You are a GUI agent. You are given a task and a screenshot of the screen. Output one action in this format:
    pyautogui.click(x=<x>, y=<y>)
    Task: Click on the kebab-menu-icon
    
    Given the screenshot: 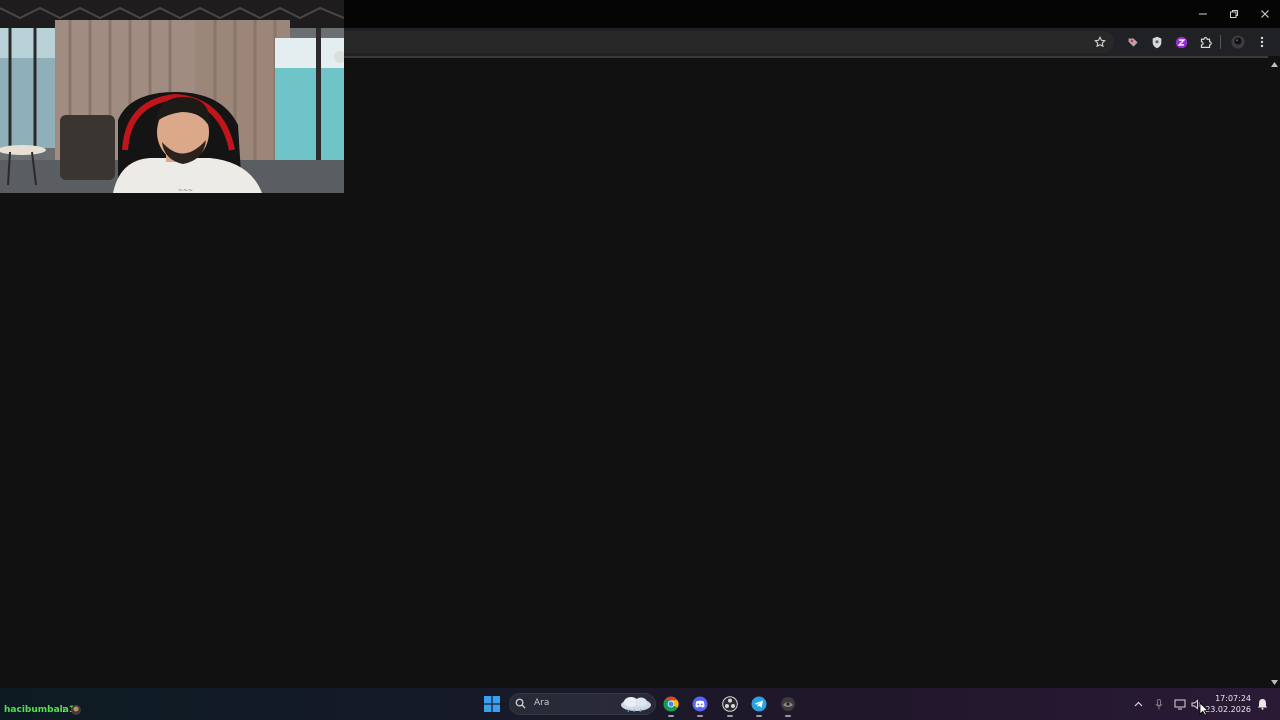 What is the action you would take?
    pyautogui.click(x=1262, y=42)
    